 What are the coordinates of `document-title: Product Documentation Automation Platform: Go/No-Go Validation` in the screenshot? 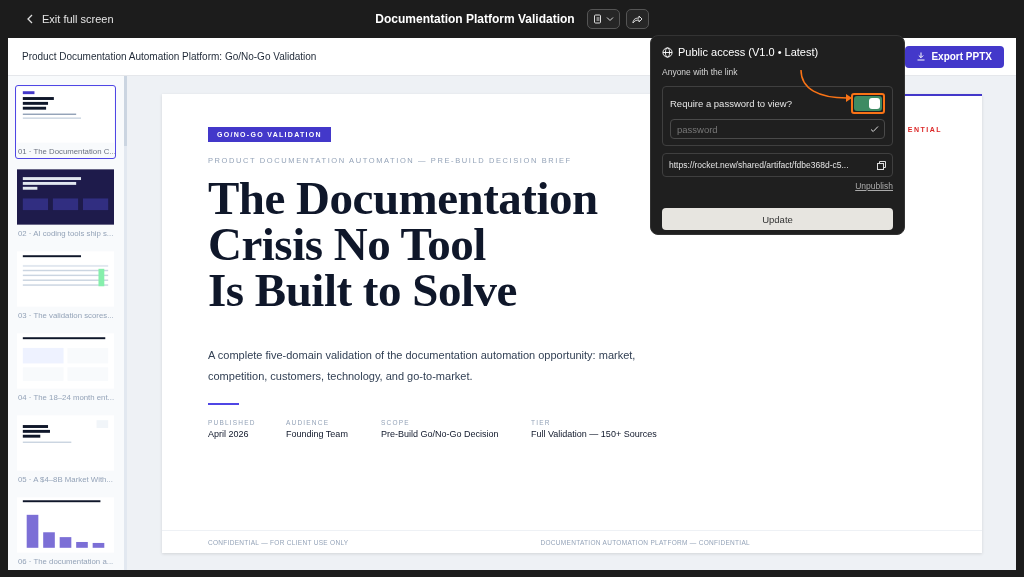 It's located at (169, 56).